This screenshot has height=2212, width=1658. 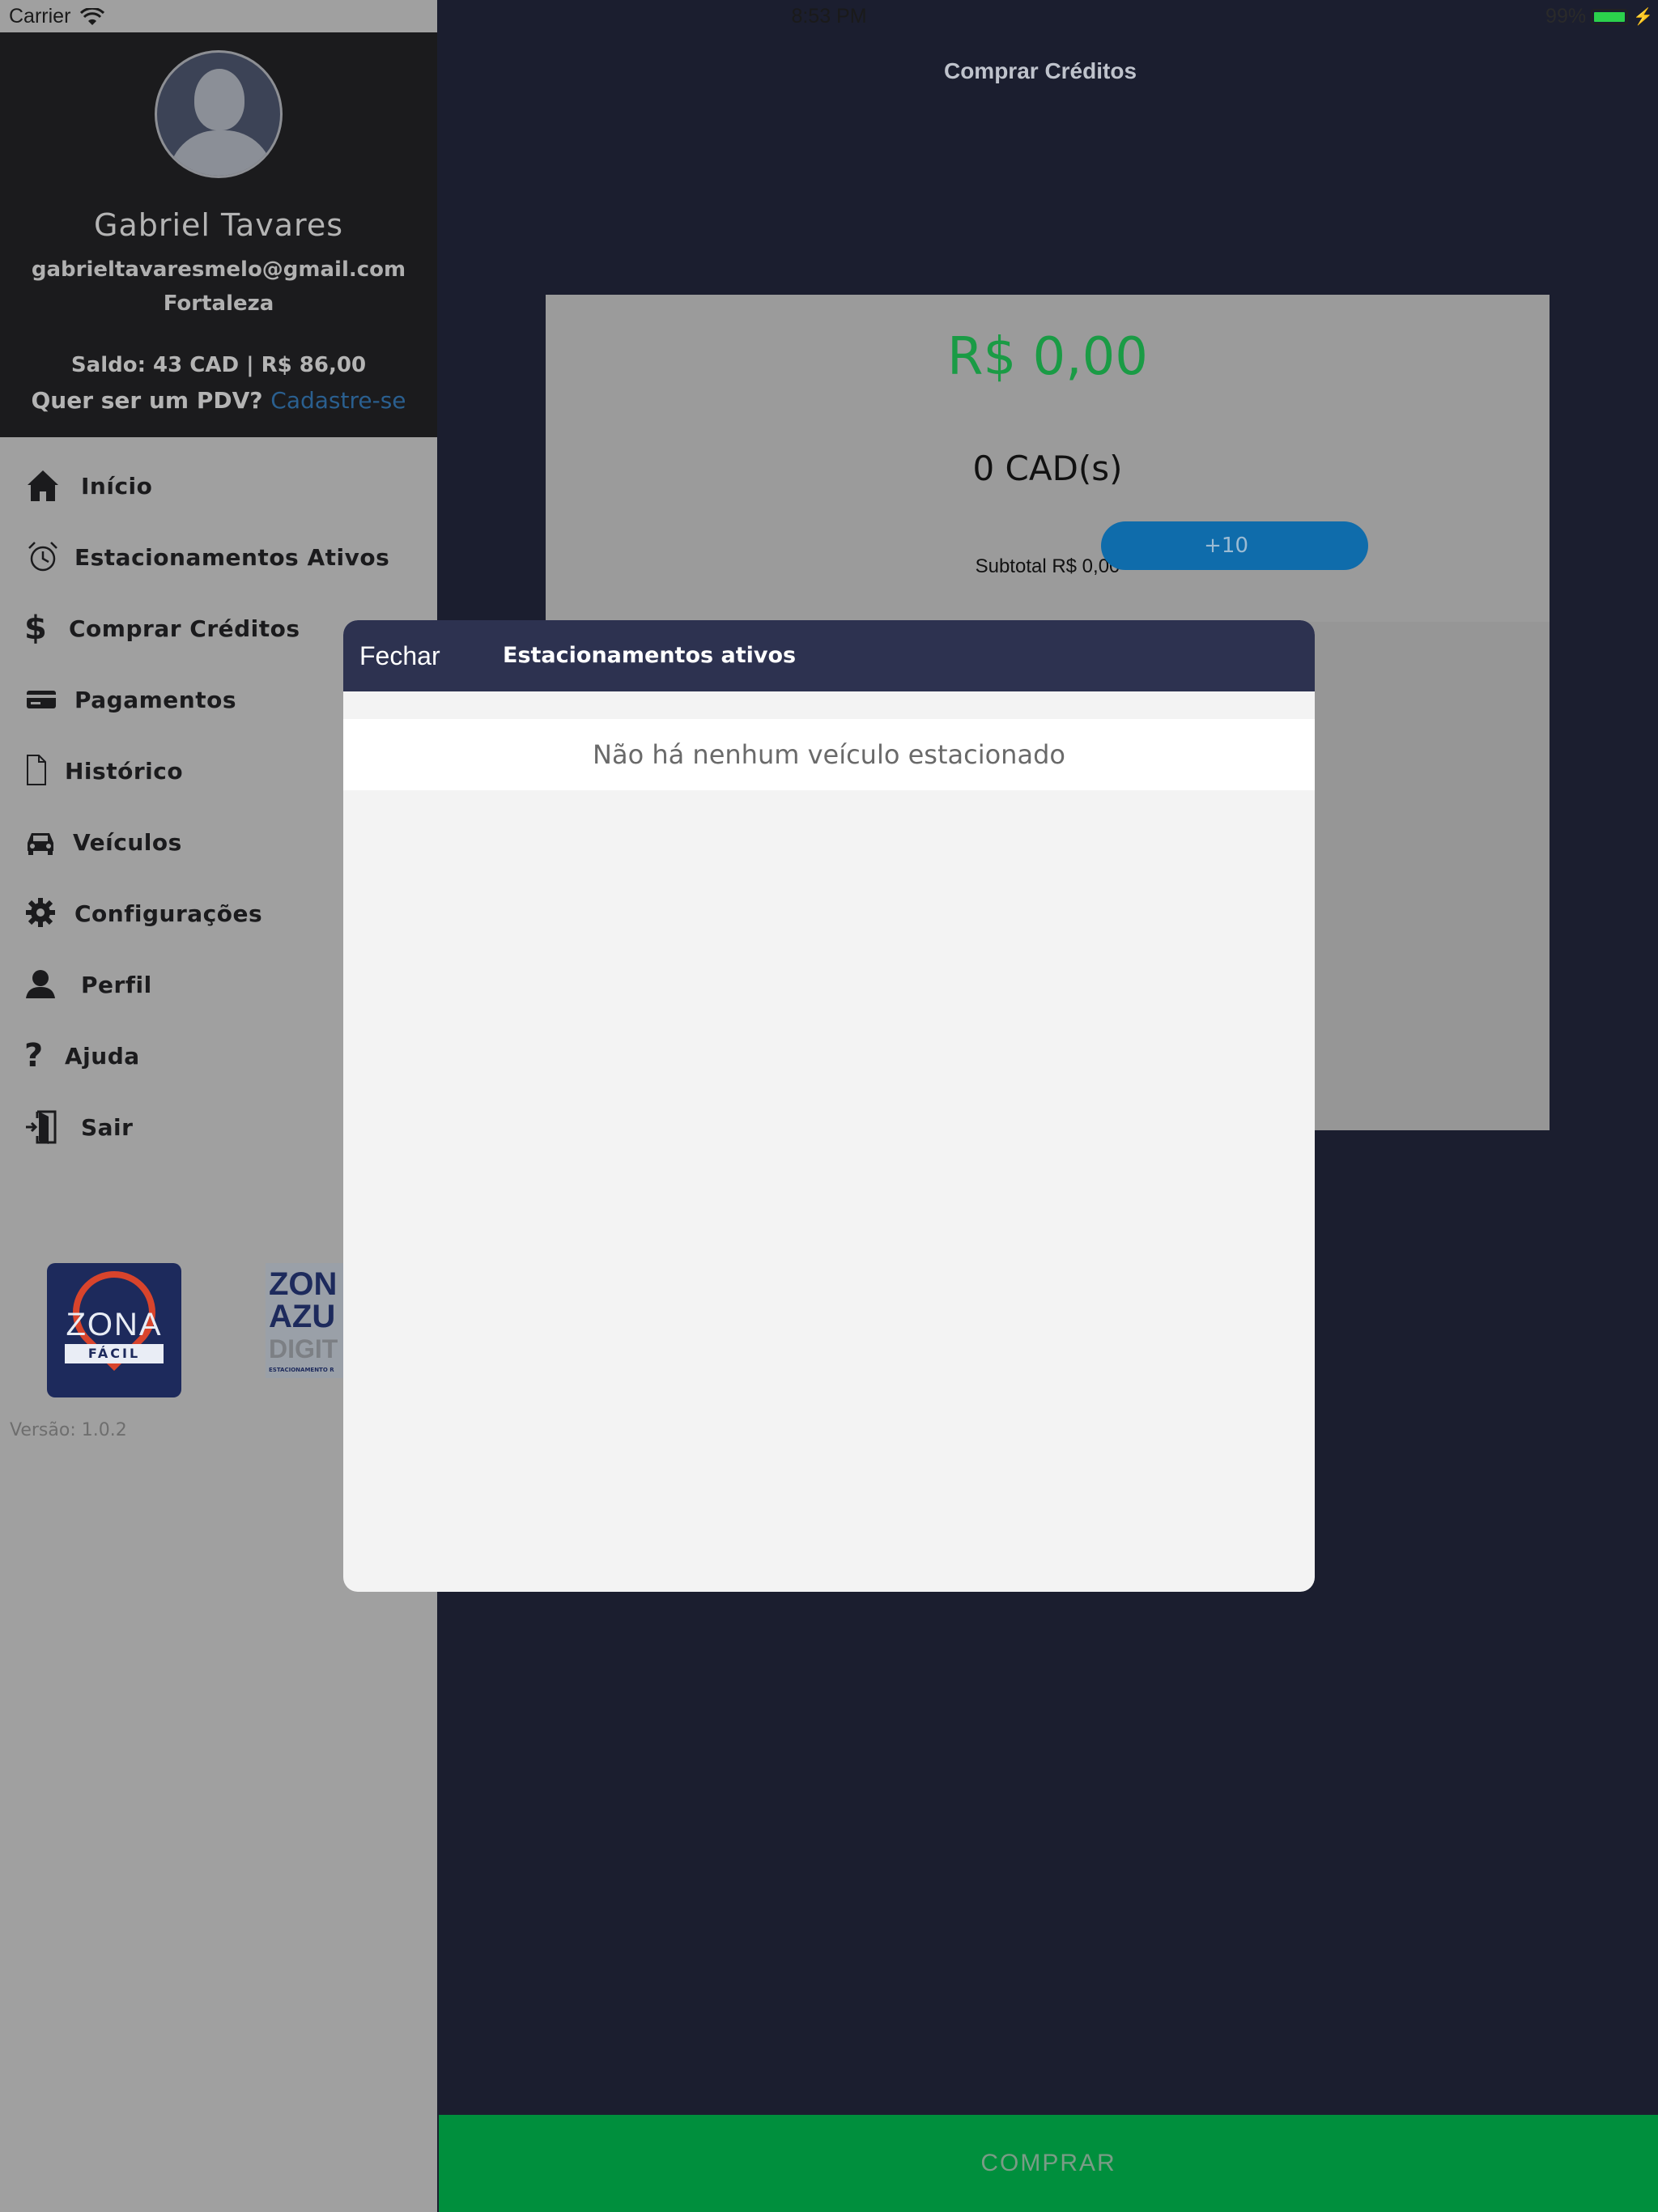 I want to click on status-bar: Carrier 8:53 PM 99% ⚡, so click(x=829, y=16).